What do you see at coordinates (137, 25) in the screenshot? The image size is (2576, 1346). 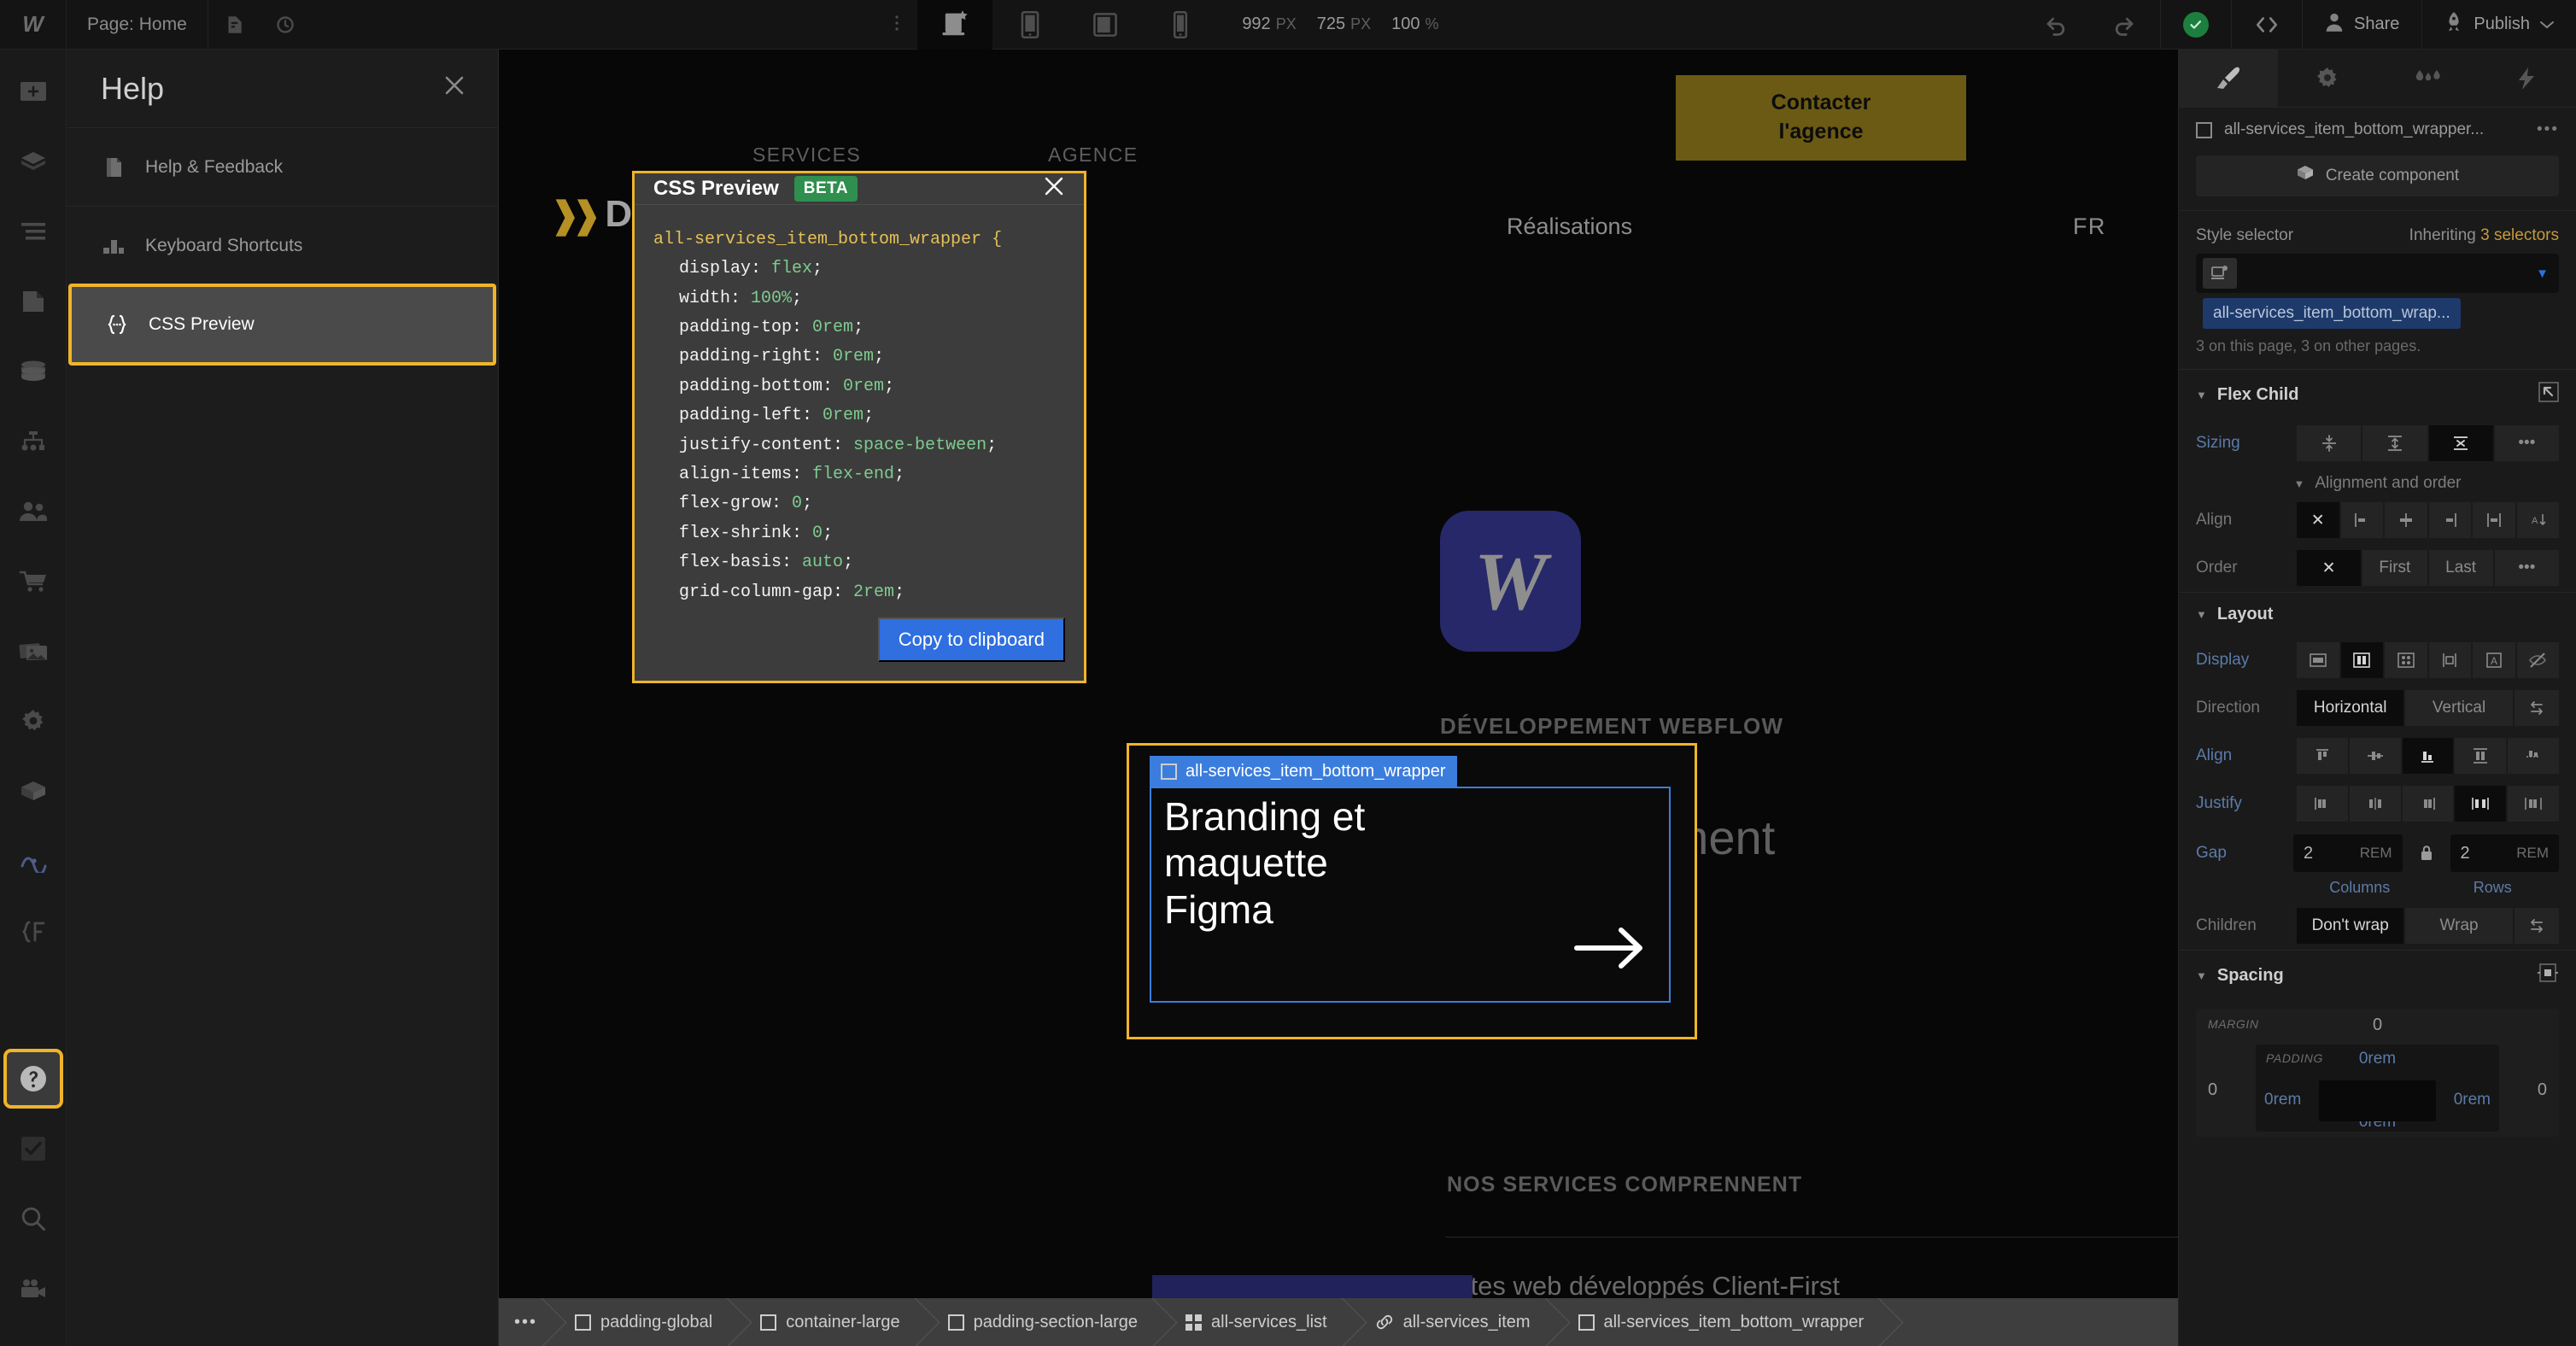 I see `page-selector: Page: Home` at bounding box center [137, 25].